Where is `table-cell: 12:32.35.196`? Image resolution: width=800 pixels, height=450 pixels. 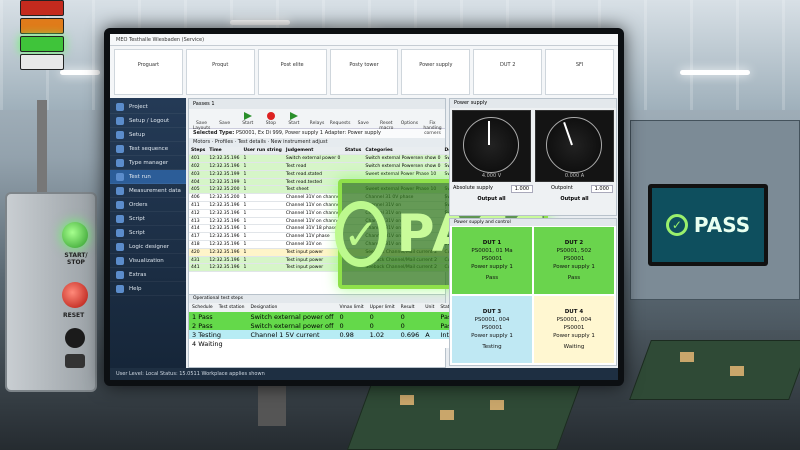 table-cell: 12:32.35.196 is located at coordinates (224, 268).